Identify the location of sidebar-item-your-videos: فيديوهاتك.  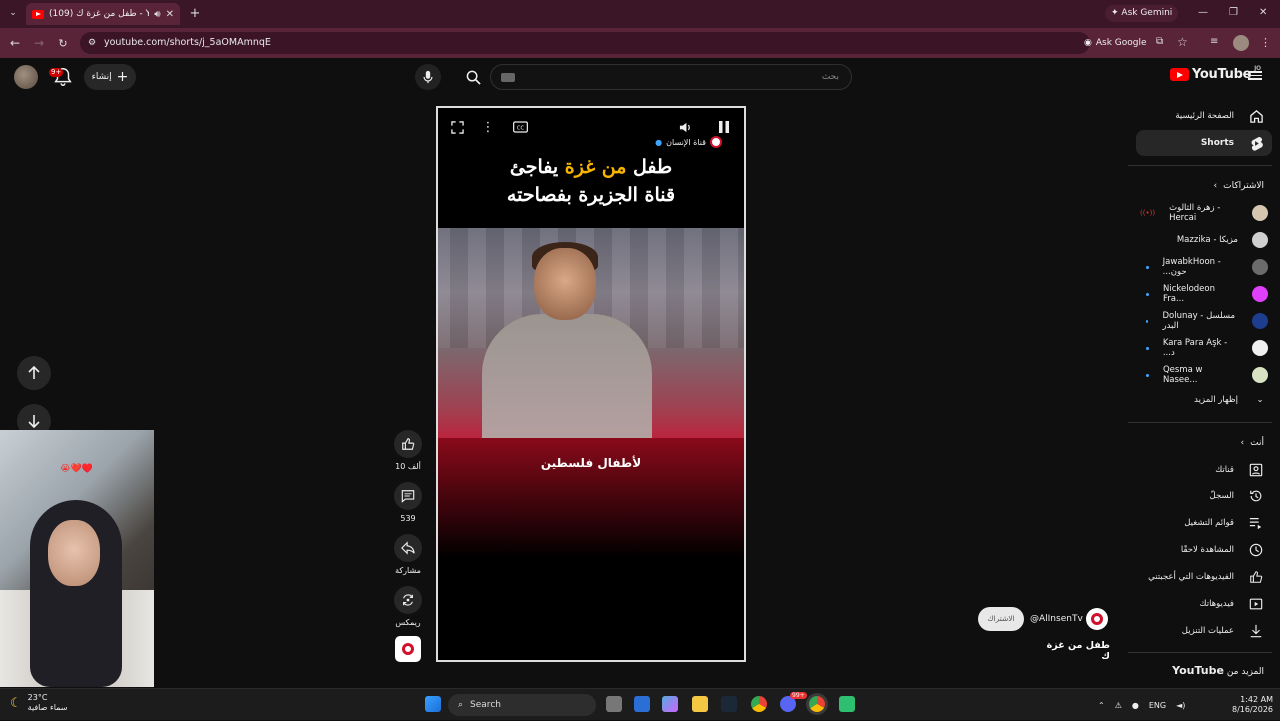
(1204, 604).